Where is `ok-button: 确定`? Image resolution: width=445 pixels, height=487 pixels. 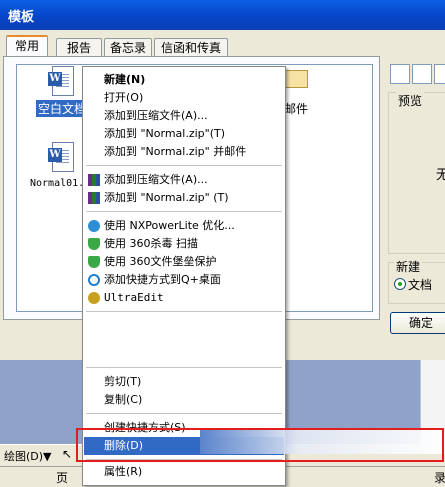
ok-button: 确定 is located at coordinates (417, 323).